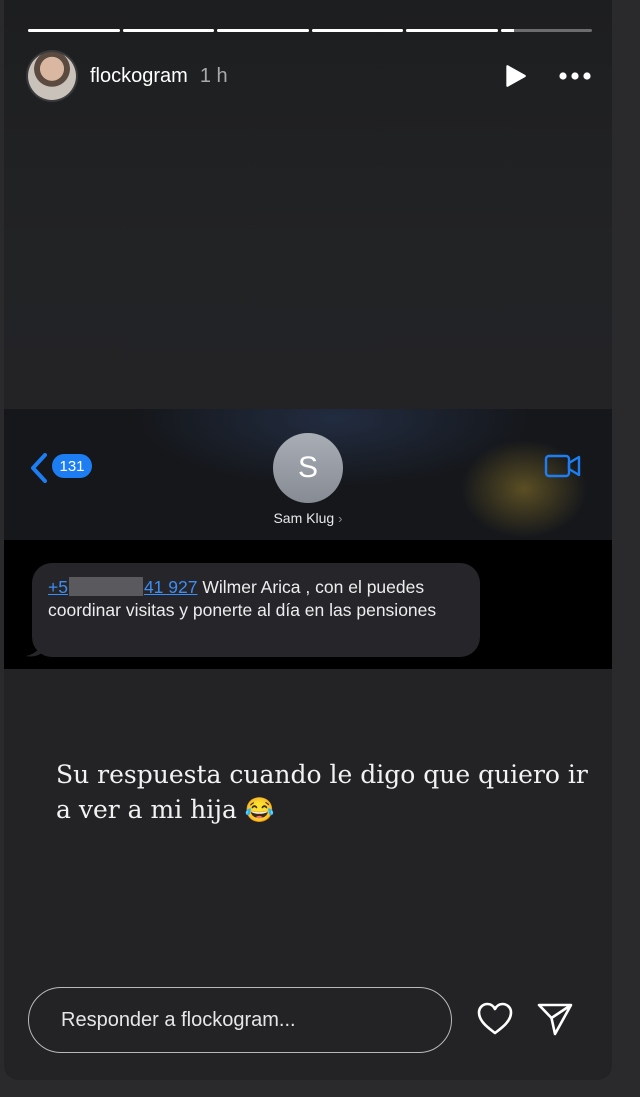 Image resolution: width=640 pixels, height=1097 pixels. Describe the element at coordinates (304, 518) in the screenshot. I see `contact-name: Sam Klug` at that location.